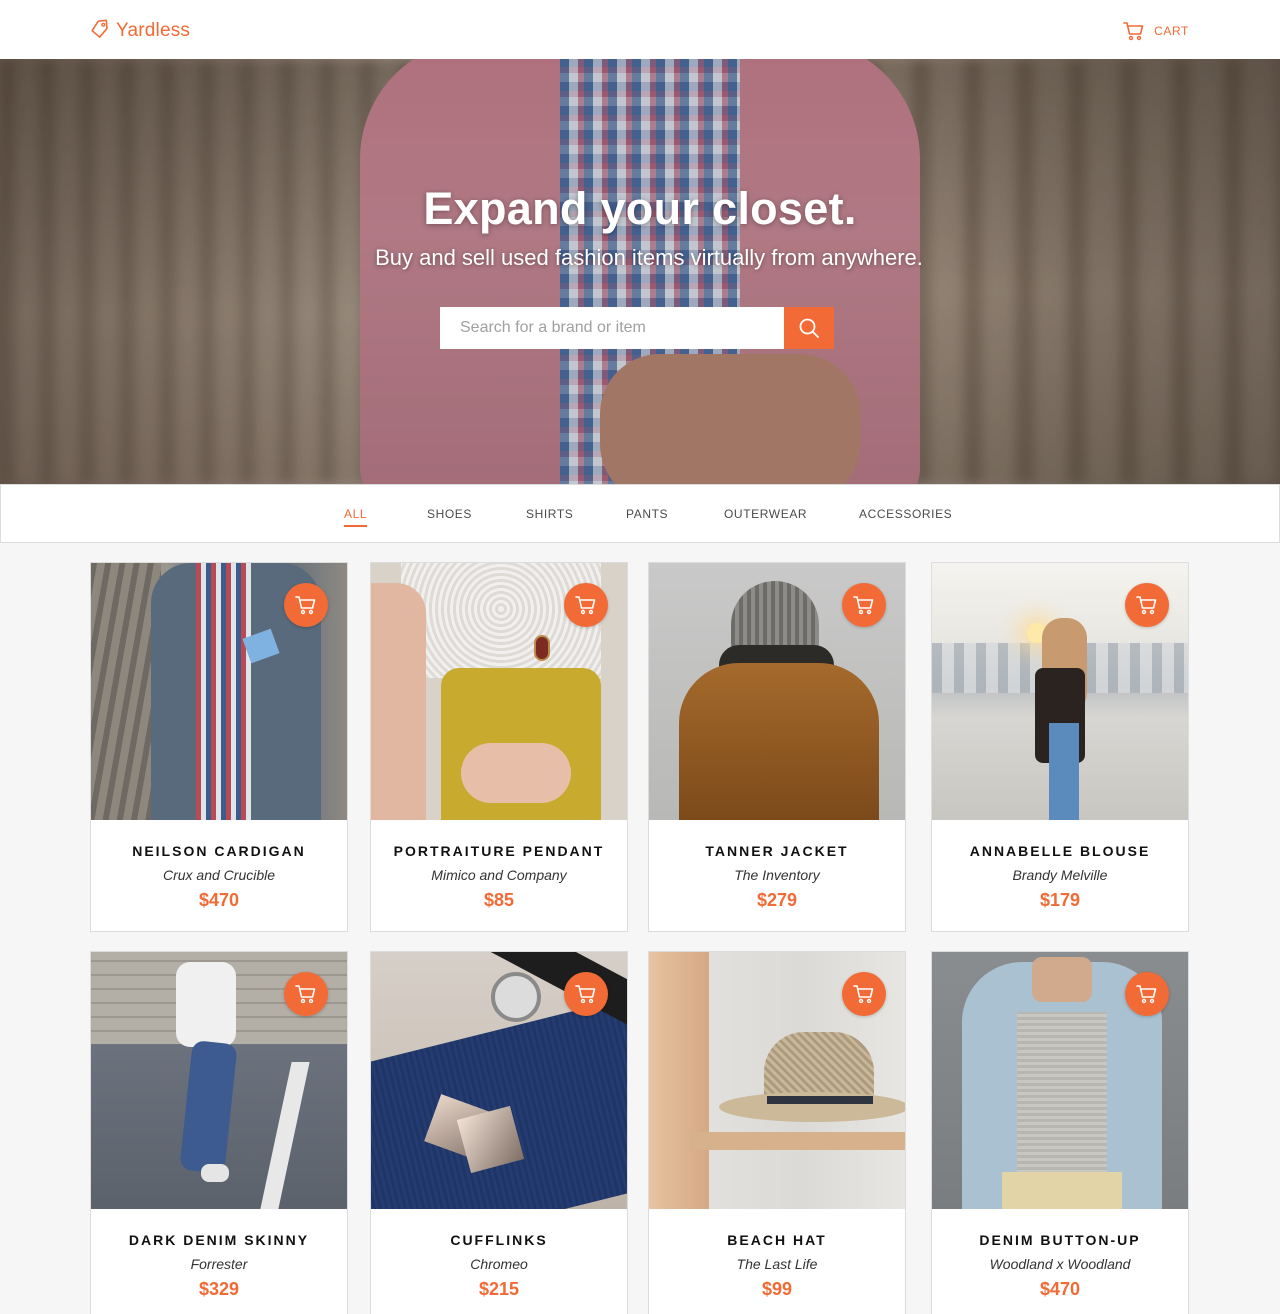  Describe the element at coordinates (905, 514) in the screenshot. I see `tab-accessories: ACCESSORIES` at that location.